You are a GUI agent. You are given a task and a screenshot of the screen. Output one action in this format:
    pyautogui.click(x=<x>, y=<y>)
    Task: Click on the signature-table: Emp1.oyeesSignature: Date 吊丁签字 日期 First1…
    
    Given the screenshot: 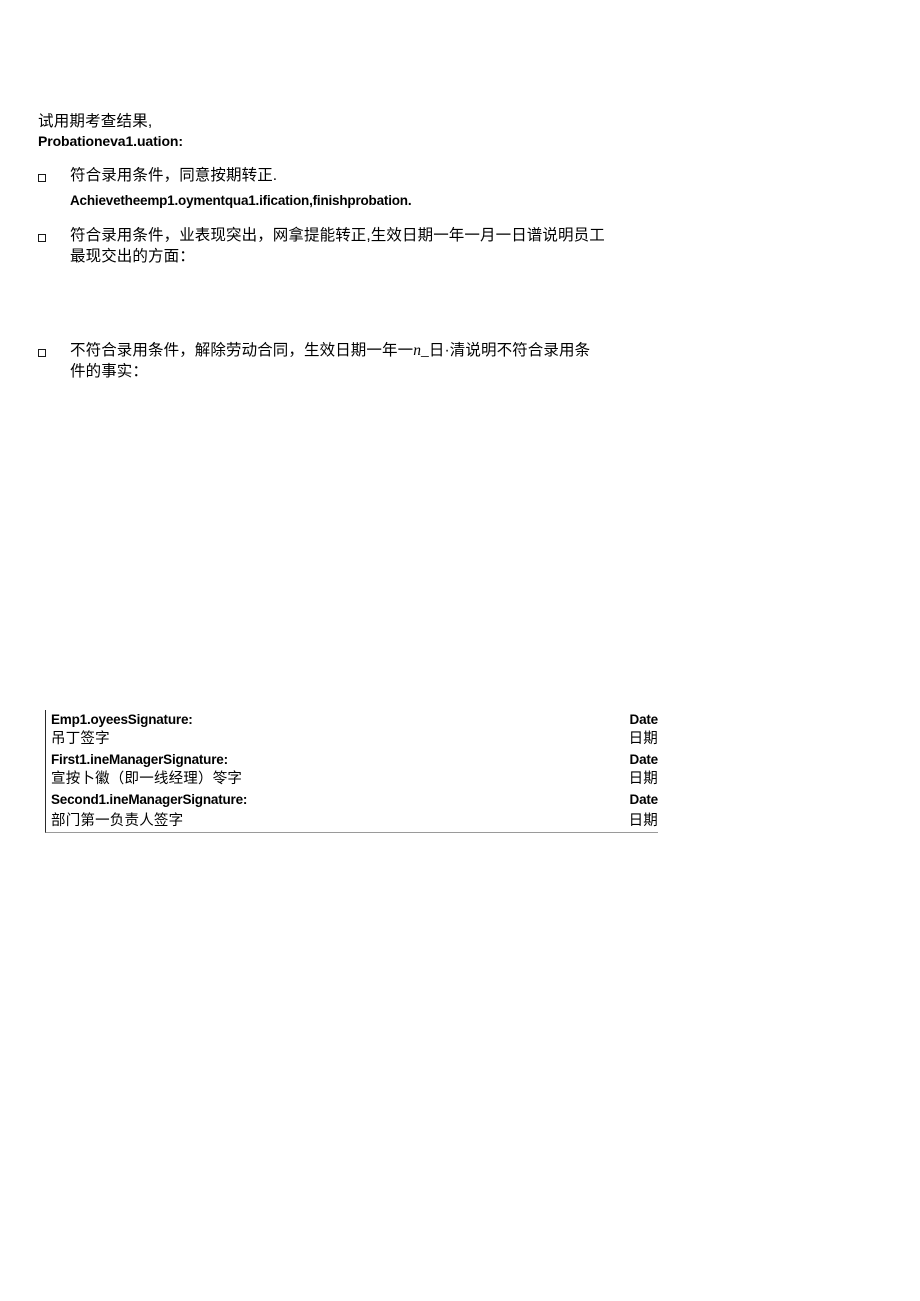 What is the action you would take?
    pyautogui.click(x=351, y=771)
    